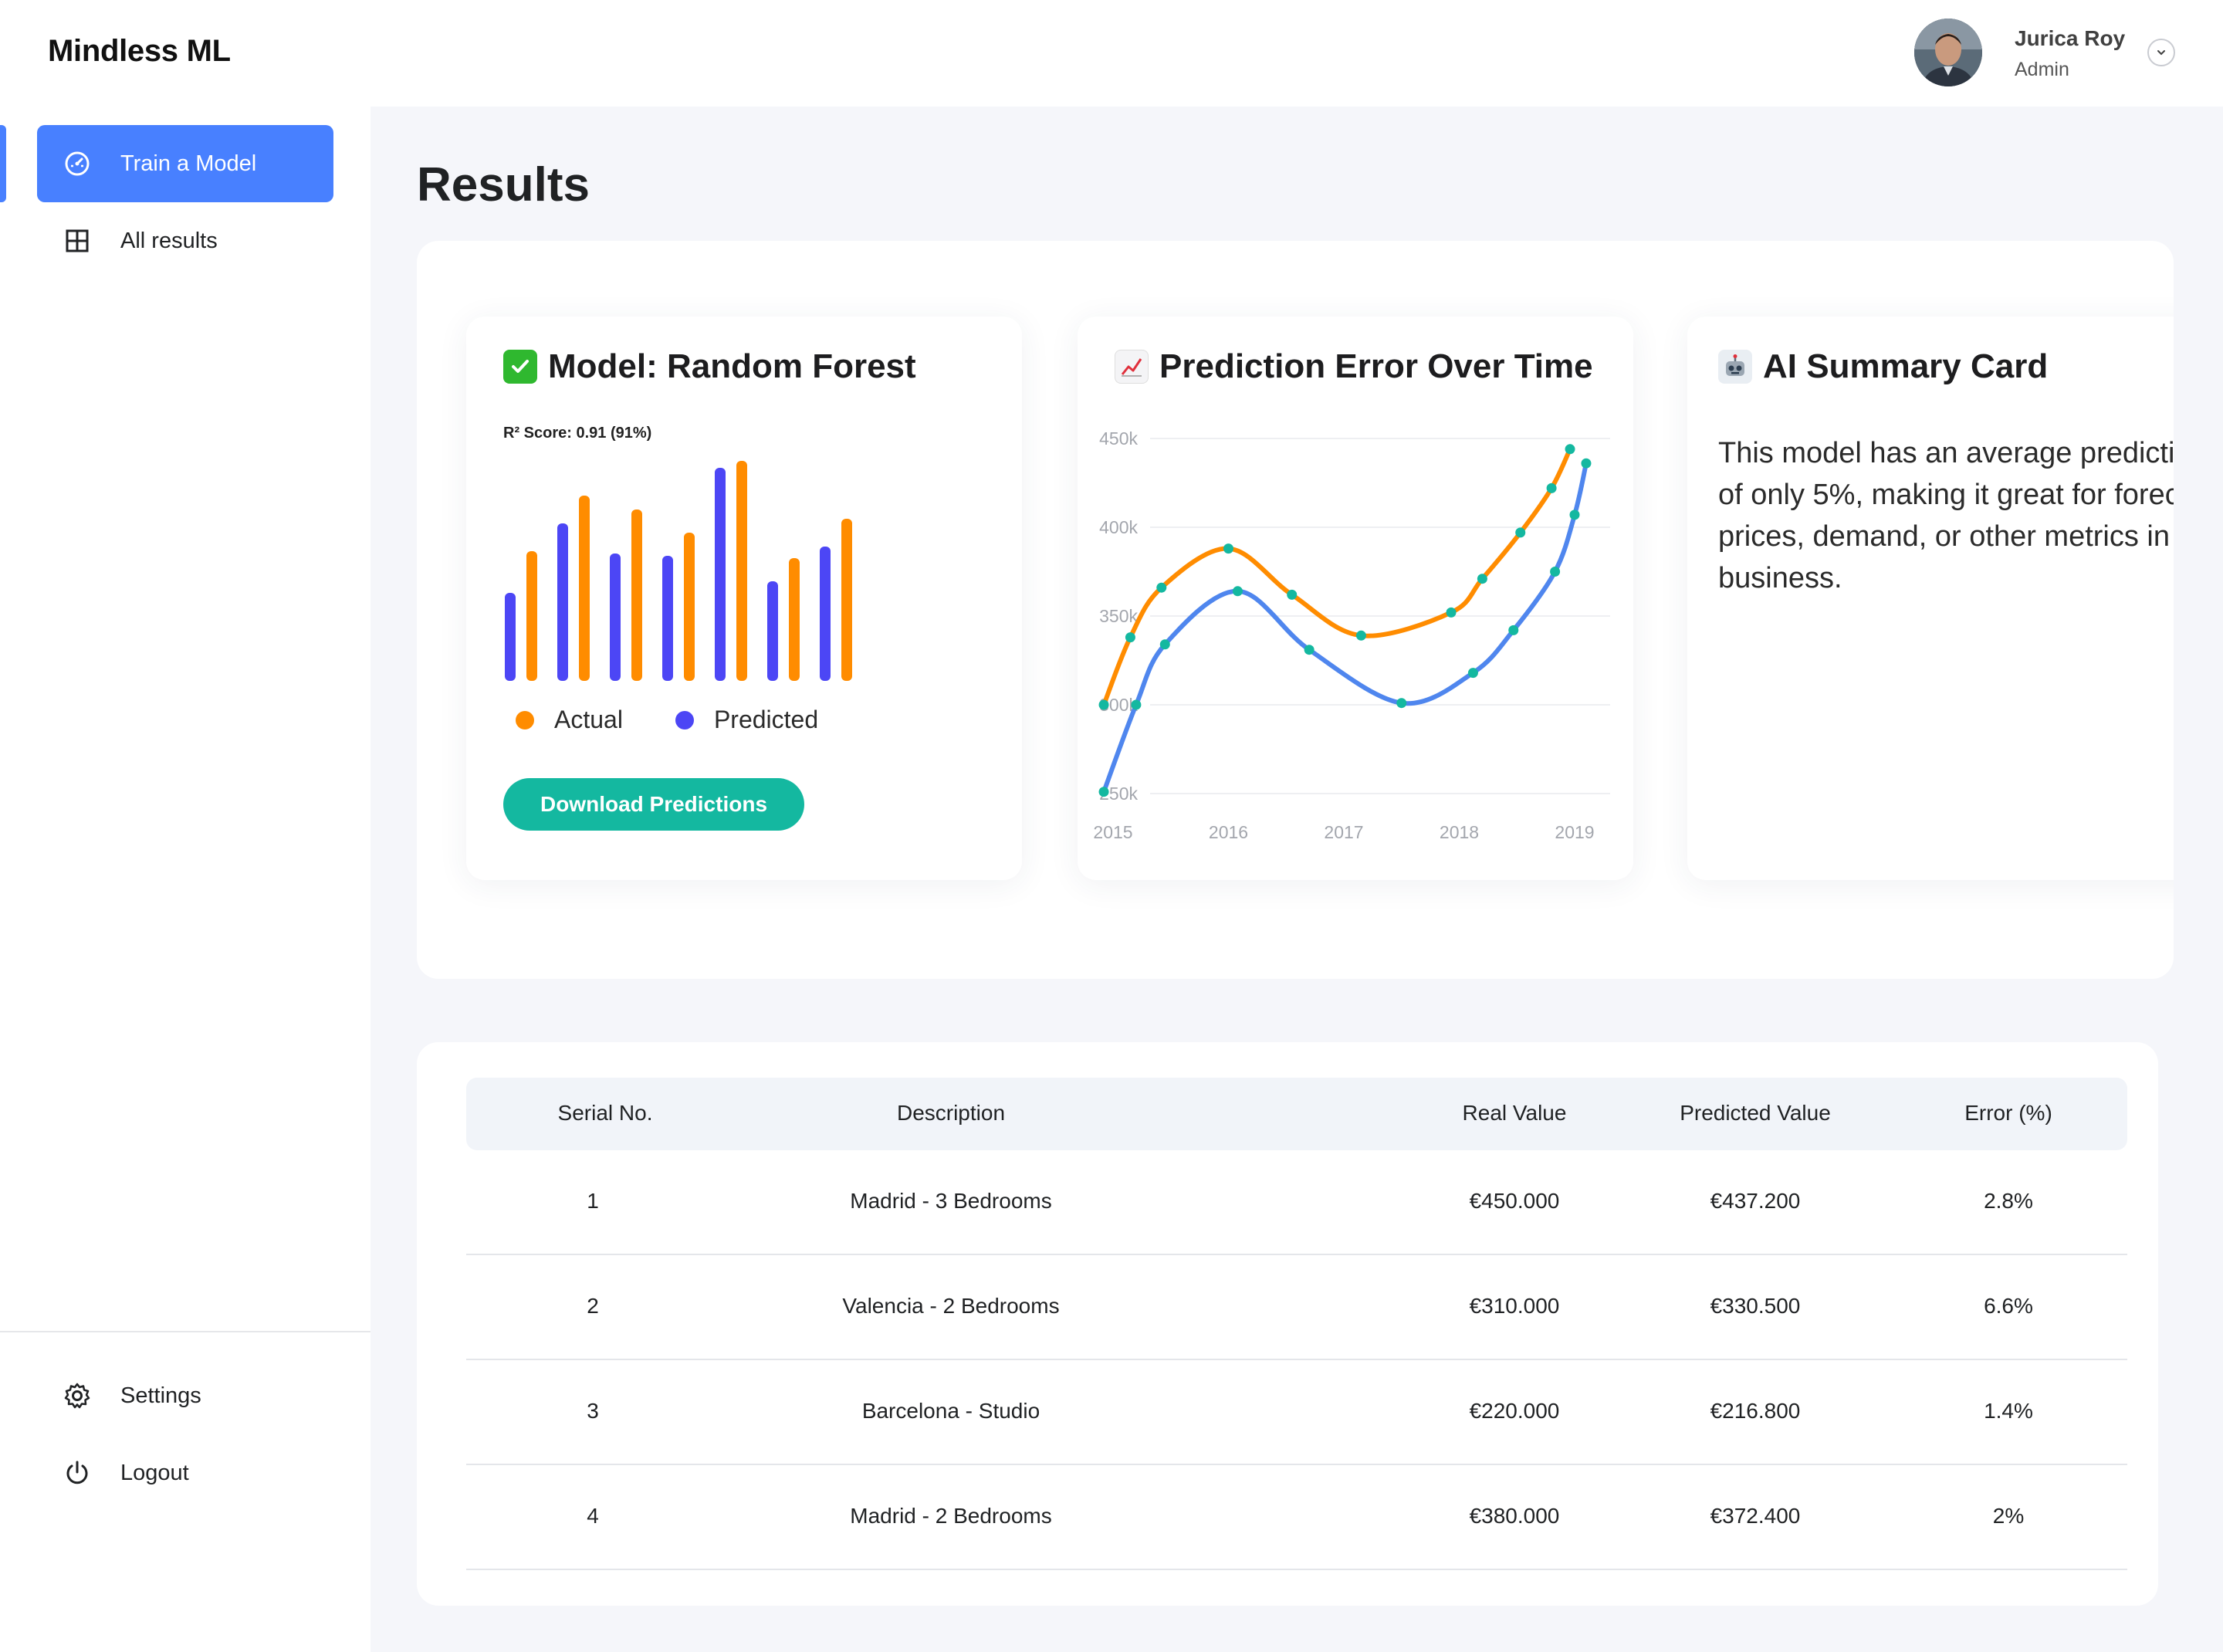  Describe the element at coordinates (3, 163) in the screenshot. I see `active-indicator` at that location.